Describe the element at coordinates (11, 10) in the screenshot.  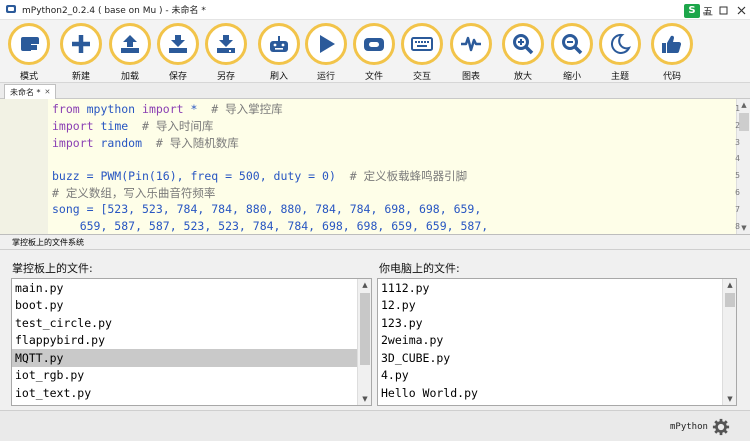
I see `app-icon` at that location.